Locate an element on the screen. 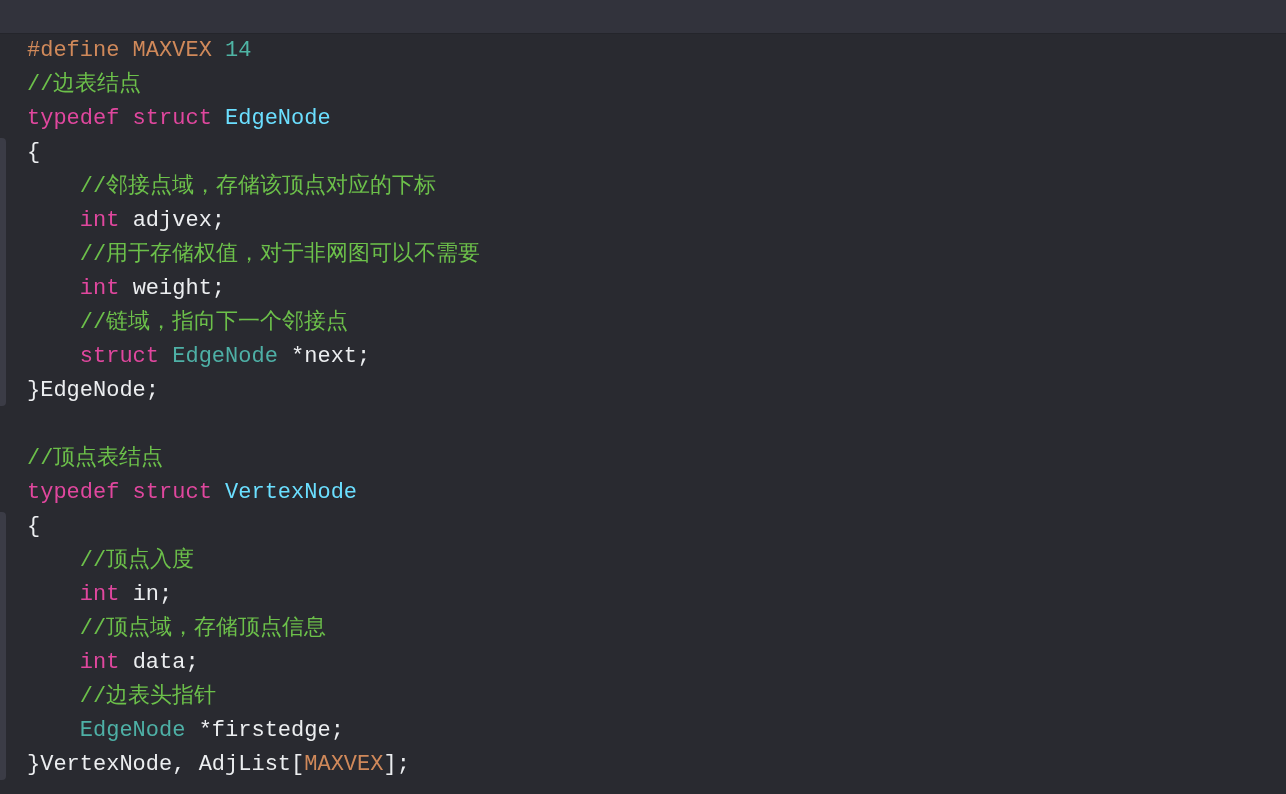  code-line: #define MAXVEX 14 is located at coordinates (139, 51).